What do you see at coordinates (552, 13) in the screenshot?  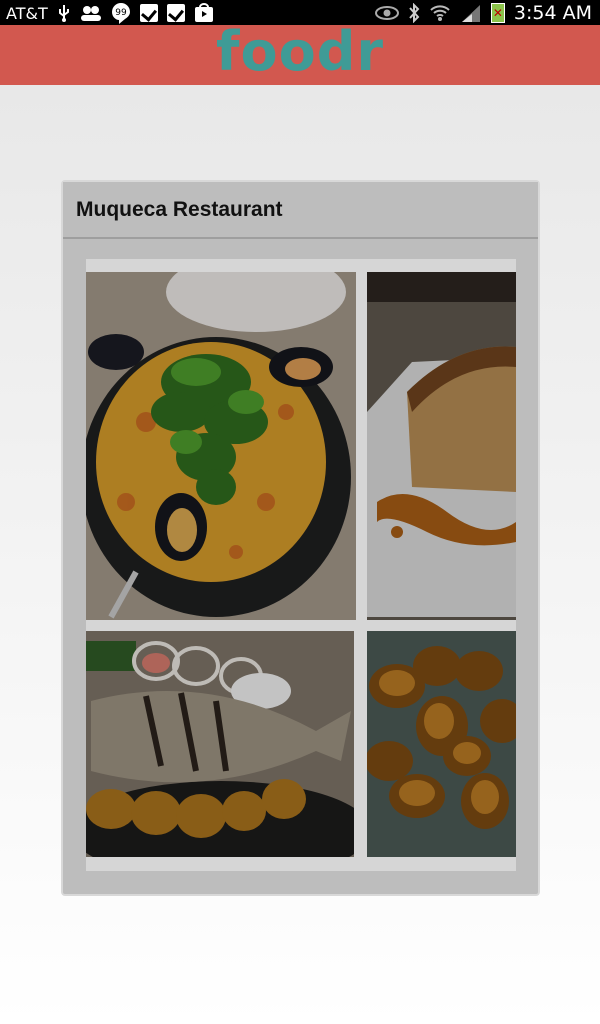 I see `clock: 3:54 AM` at bounding box center [552, 13].